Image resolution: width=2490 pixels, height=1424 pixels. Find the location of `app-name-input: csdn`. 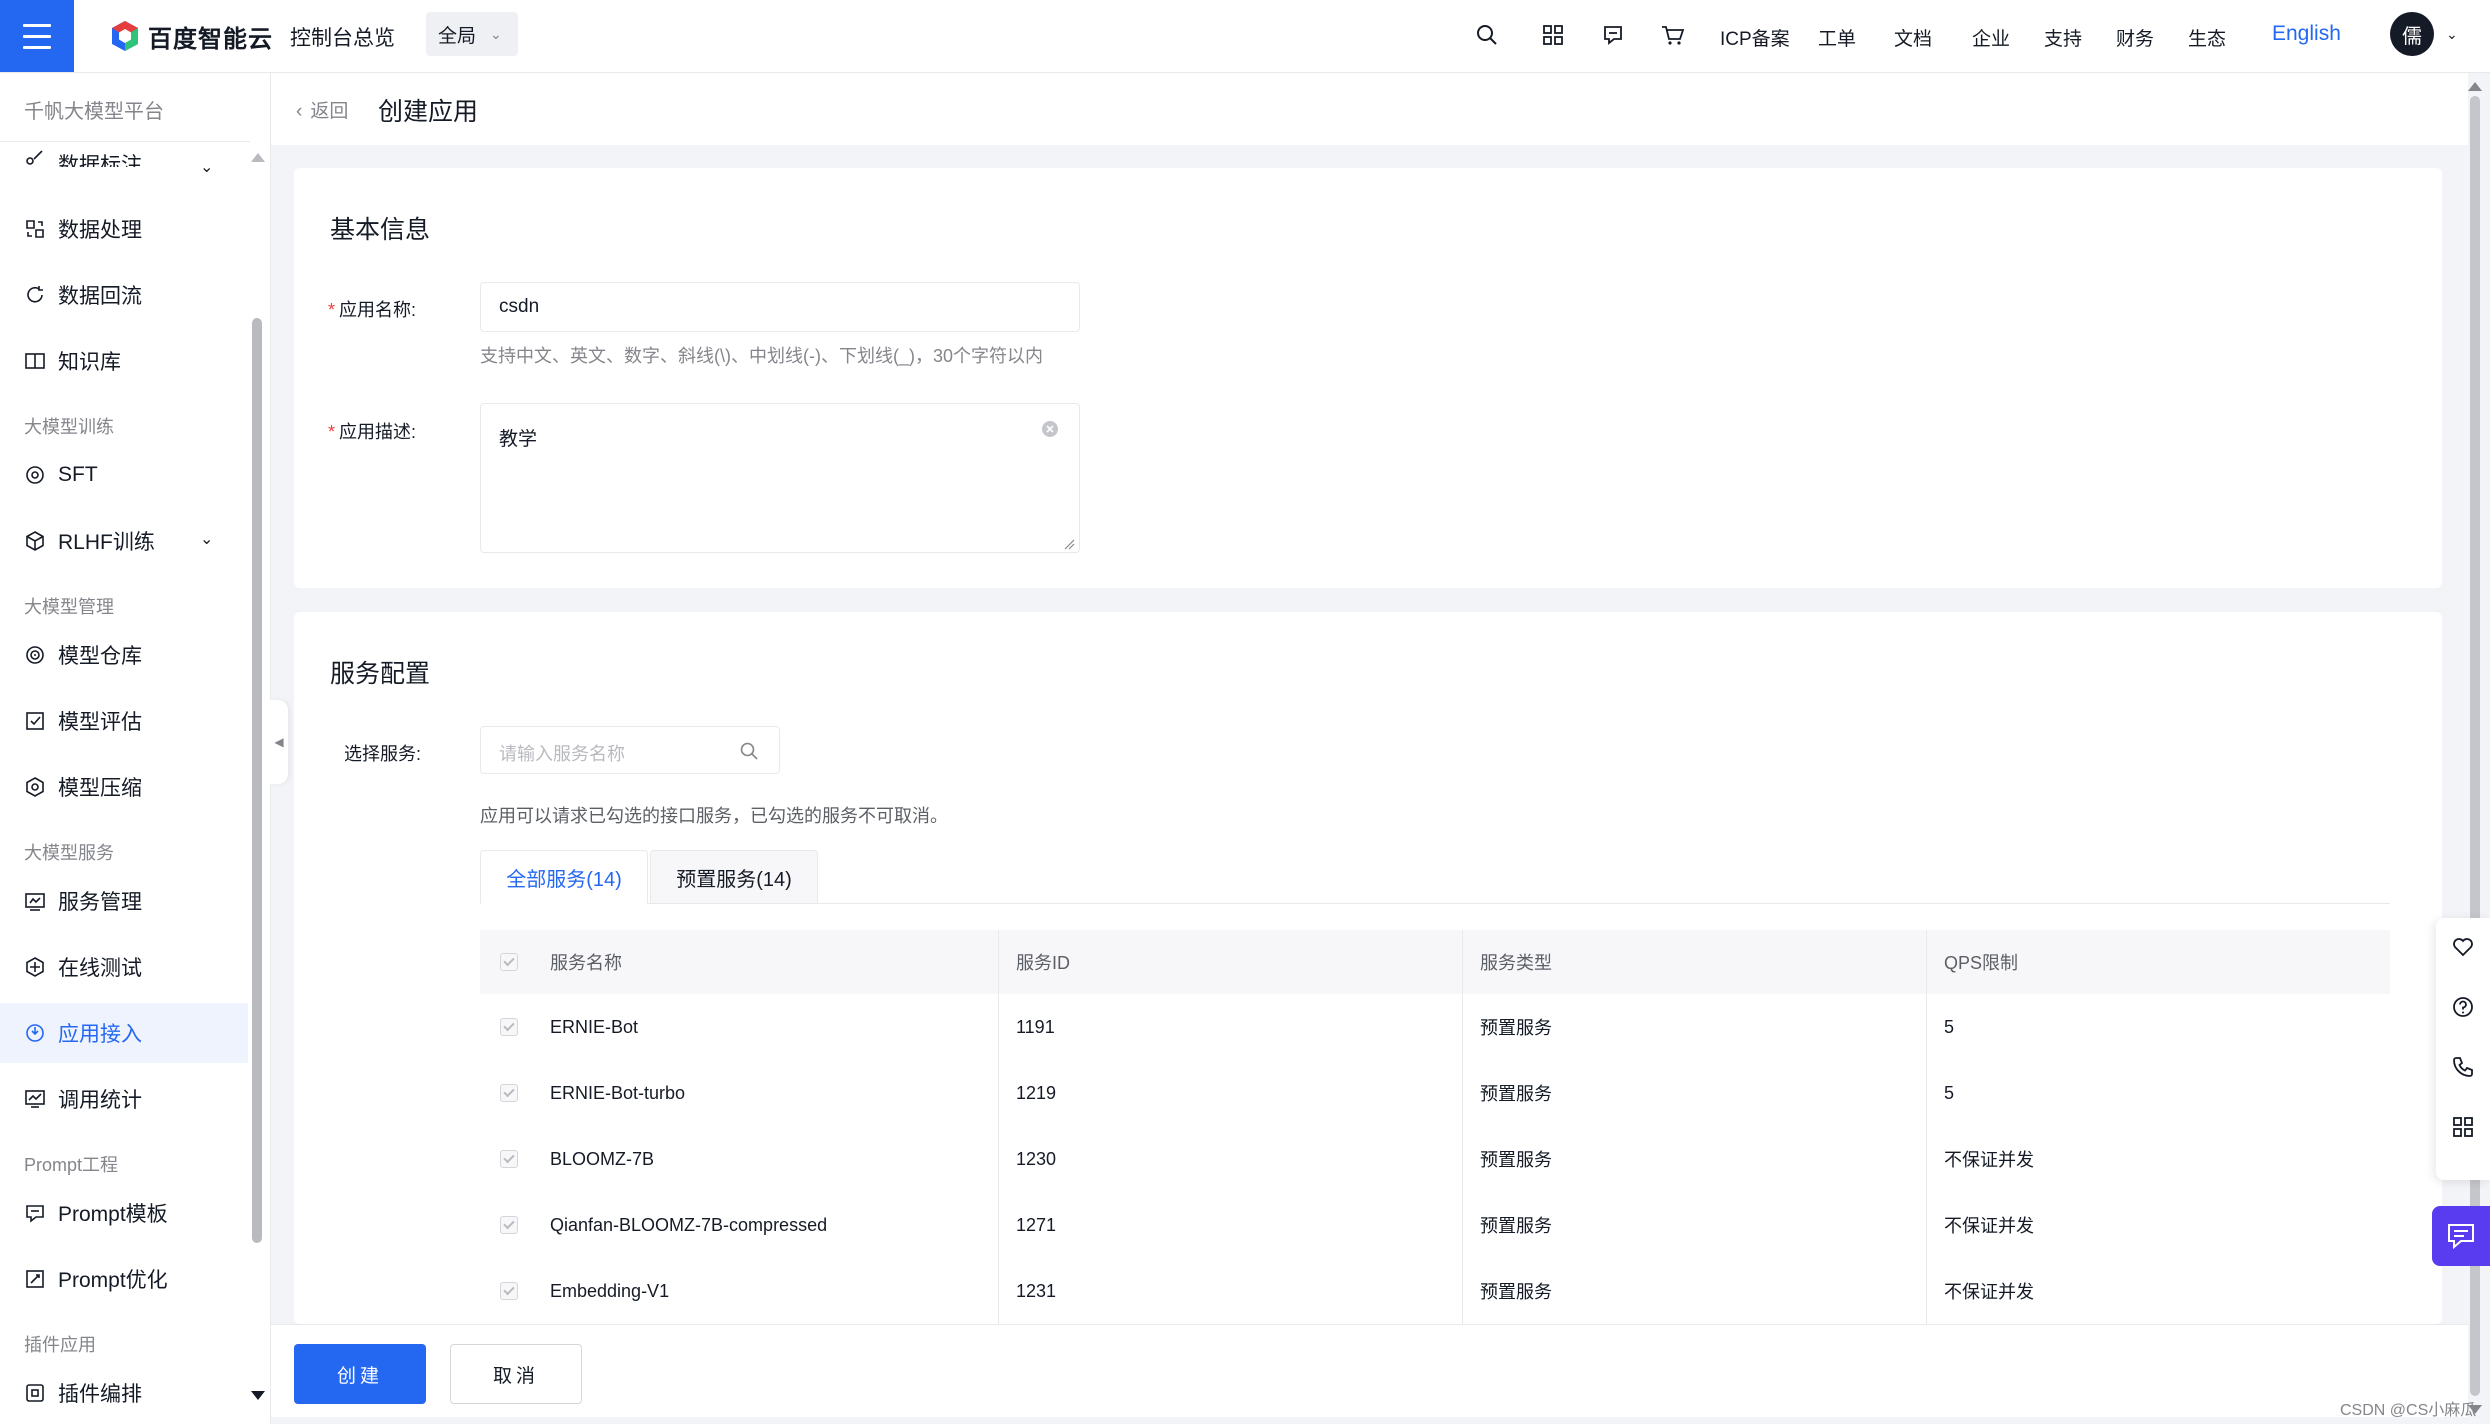

app-name-input: csdn is located at coordinates (780, 307).